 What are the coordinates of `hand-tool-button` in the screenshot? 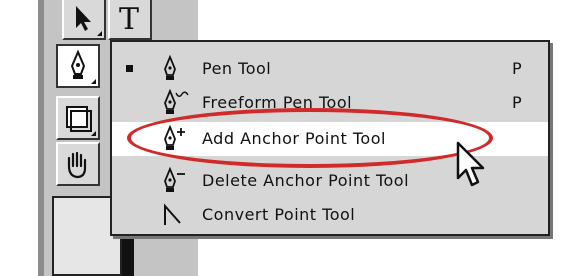 It's located at (78, 164).